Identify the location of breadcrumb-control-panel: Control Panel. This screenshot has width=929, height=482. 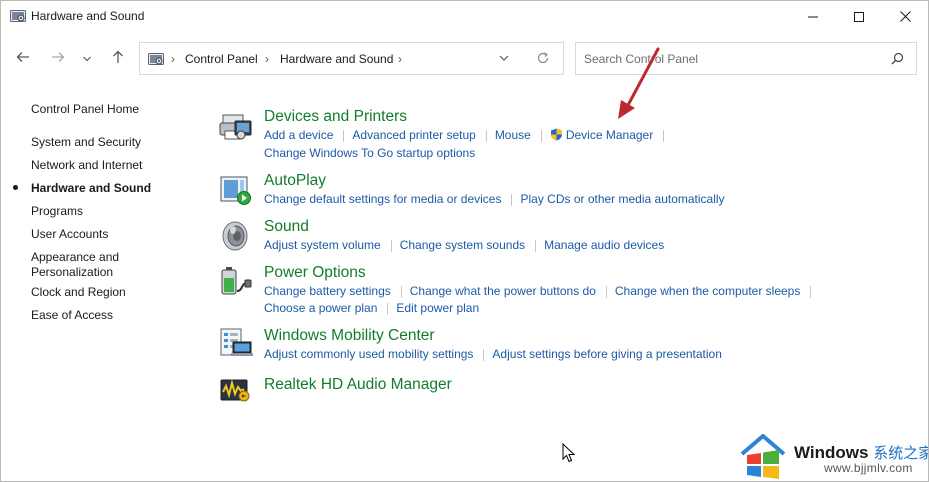
(221, 59).